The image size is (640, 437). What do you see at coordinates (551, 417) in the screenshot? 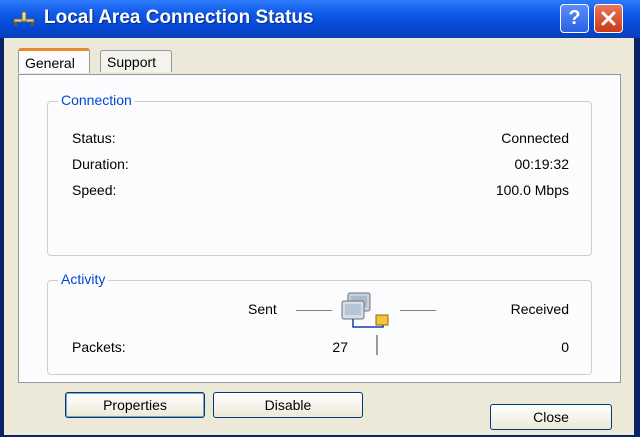
I see `close-button: Close` at bounding box center [551, 417].